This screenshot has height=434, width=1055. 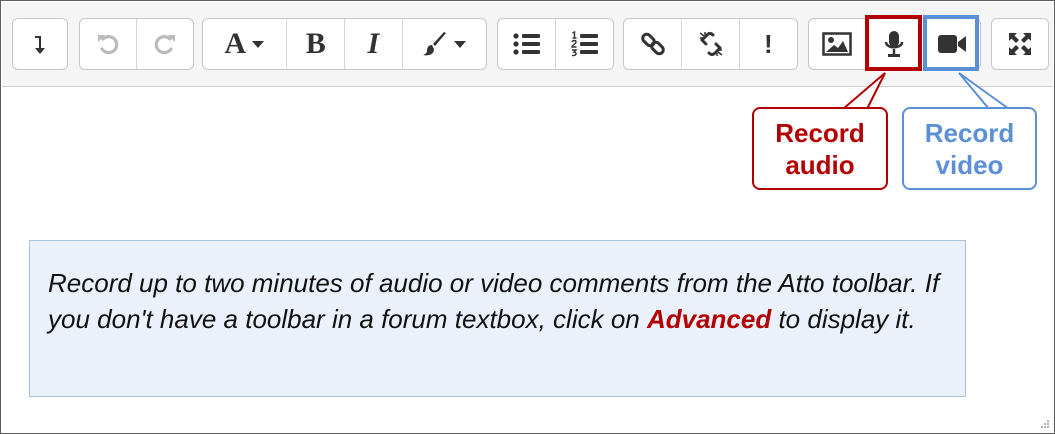 I want to click on record-audio-callout: Record audio, so click(x=820, y=148).